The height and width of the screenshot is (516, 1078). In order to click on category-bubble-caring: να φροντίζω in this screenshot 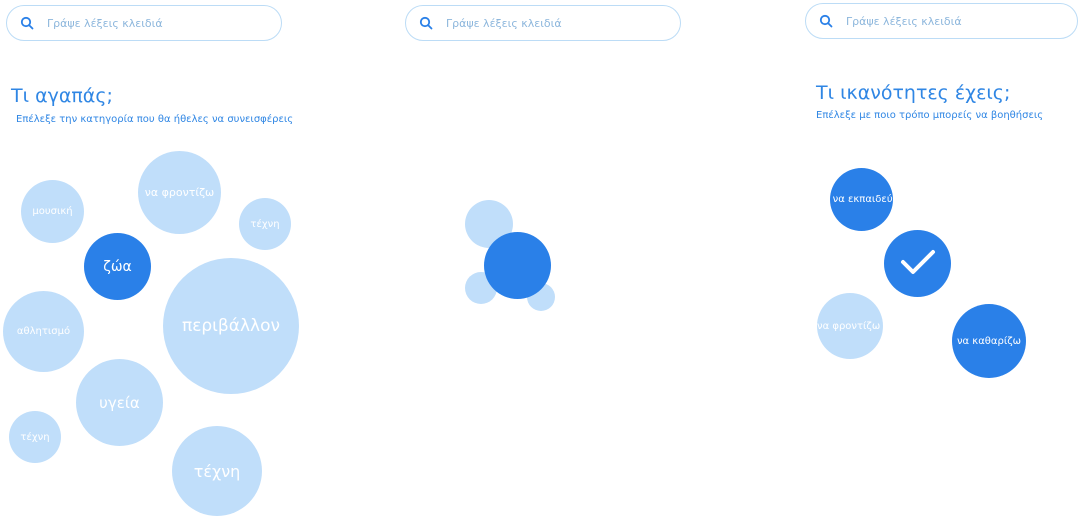, I will do `click(179, 192)`.